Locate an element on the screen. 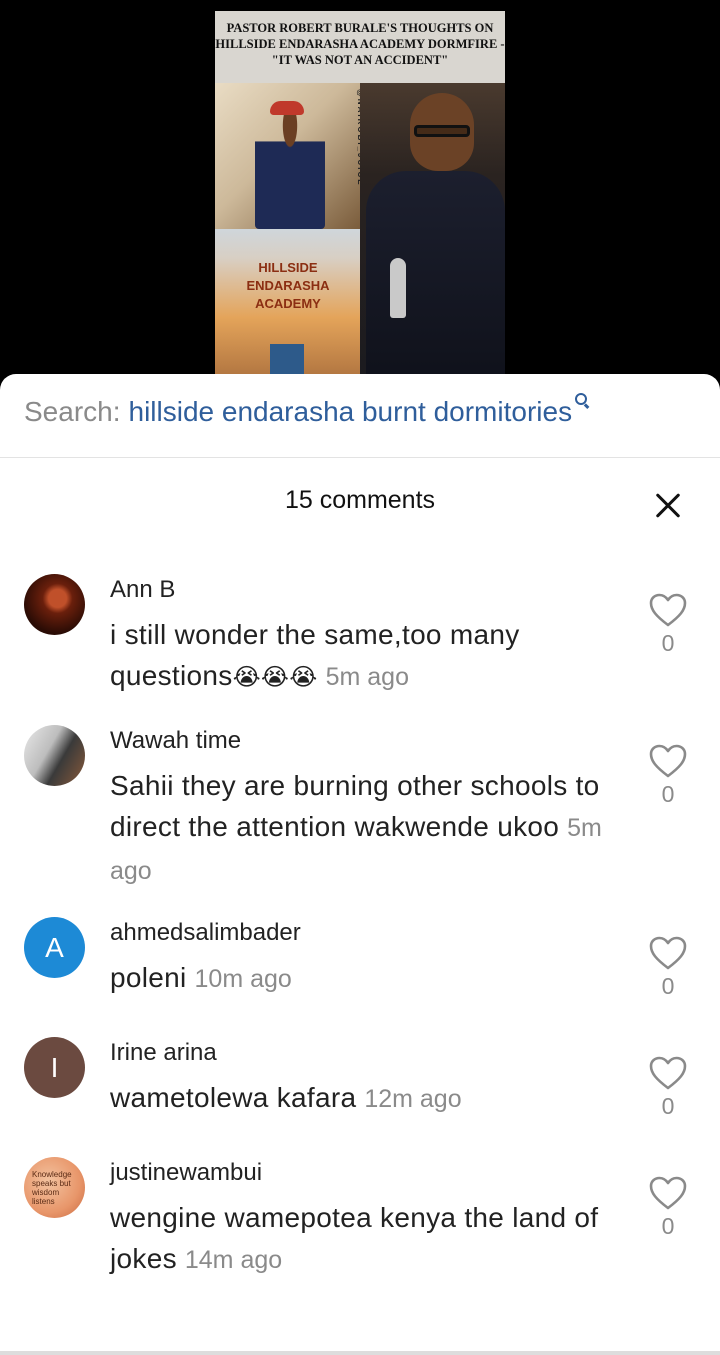 The width and height of the screenshot is (720, 1355). search-query: hillside endarasha burnt dormitories is located at coordinates (351, 412).